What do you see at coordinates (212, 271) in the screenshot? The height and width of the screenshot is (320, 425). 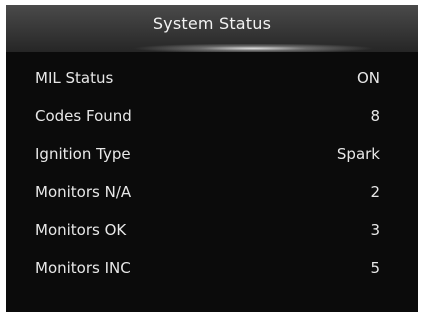 I see `status-row-monitors-inc: Monitors INC 5` at bounding box center [212, 271].